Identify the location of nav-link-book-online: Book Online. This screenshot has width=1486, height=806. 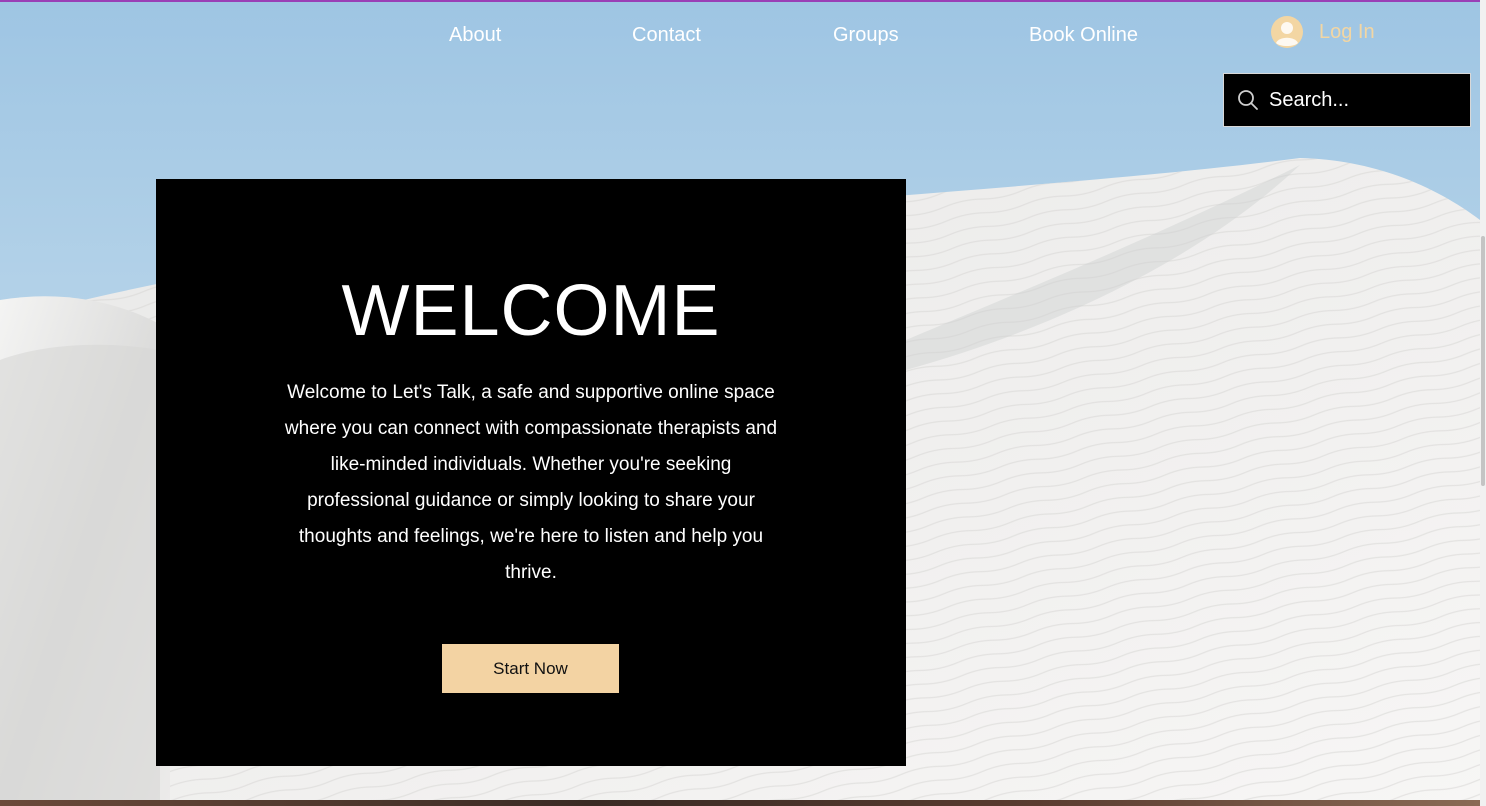
(1083, 35).